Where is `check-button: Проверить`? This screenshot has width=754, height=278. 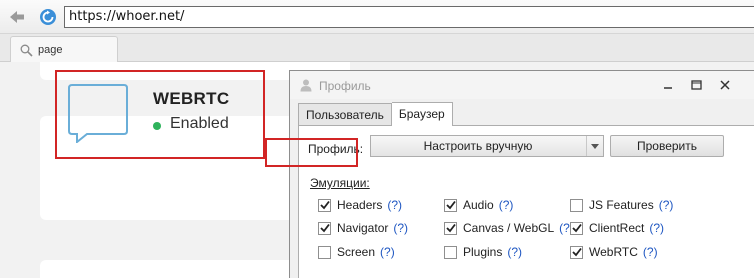
check-button: Проверить is located at coordinates (667, 146).